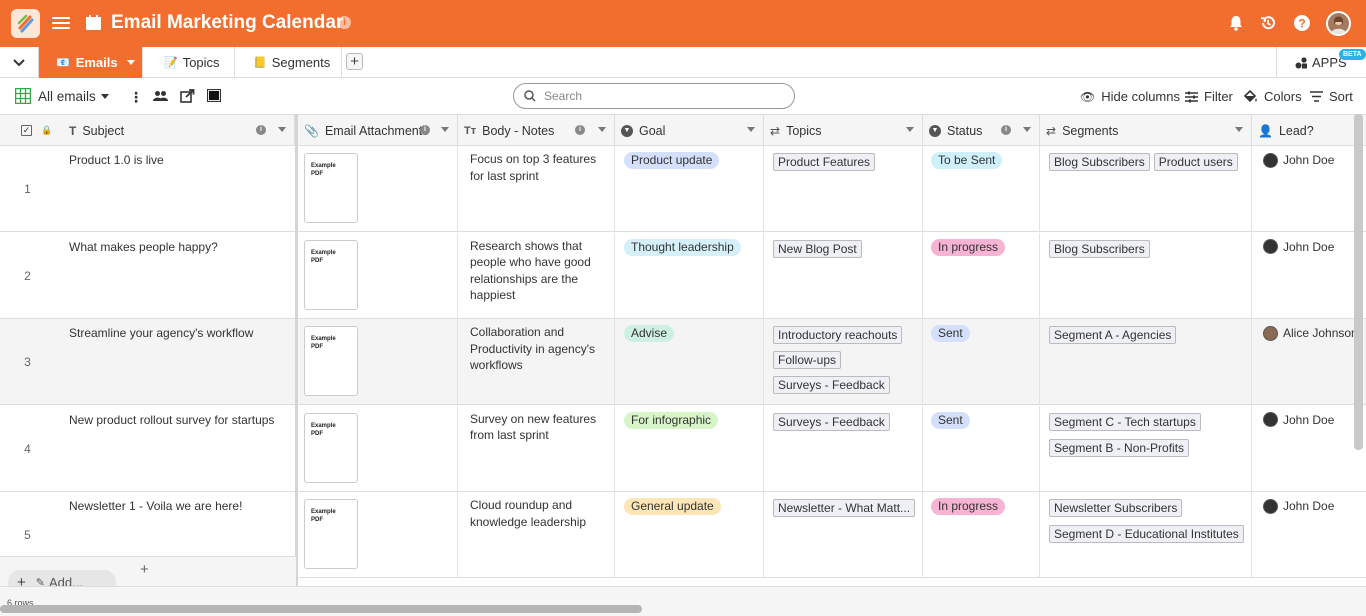 Image resolution: width=1366 pixels, height=616 pixels. What do you see at coordinates (838, 335) in the screenshot?
I see `linked-topic-tag: Introductory reachouts` at bounding box center [838, 335].